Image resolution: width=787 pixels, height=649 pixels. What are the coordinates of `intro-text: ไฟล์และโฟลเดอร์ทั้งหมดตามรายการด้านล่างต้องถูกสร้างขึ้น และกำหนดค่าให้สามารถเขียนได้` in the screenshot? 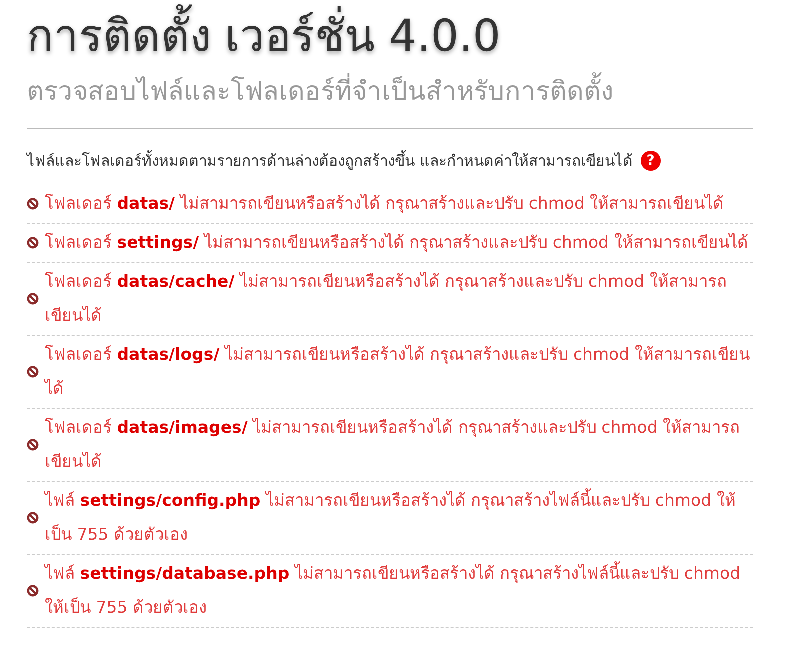 It's located at (330, 160).